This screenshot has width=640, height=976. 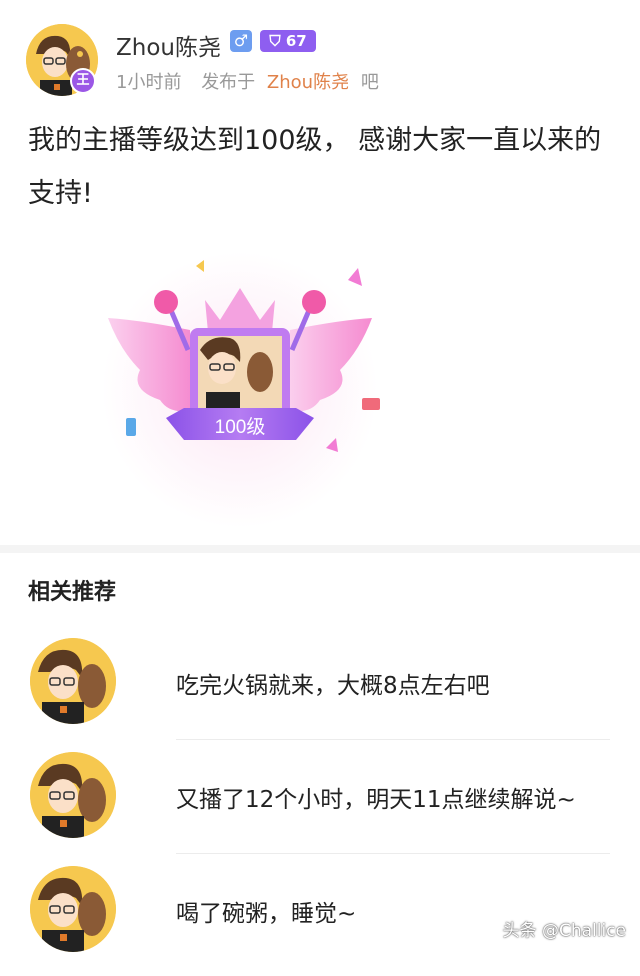 I want to click on level-up-graphic: 100级, so click(x=250, y=385).